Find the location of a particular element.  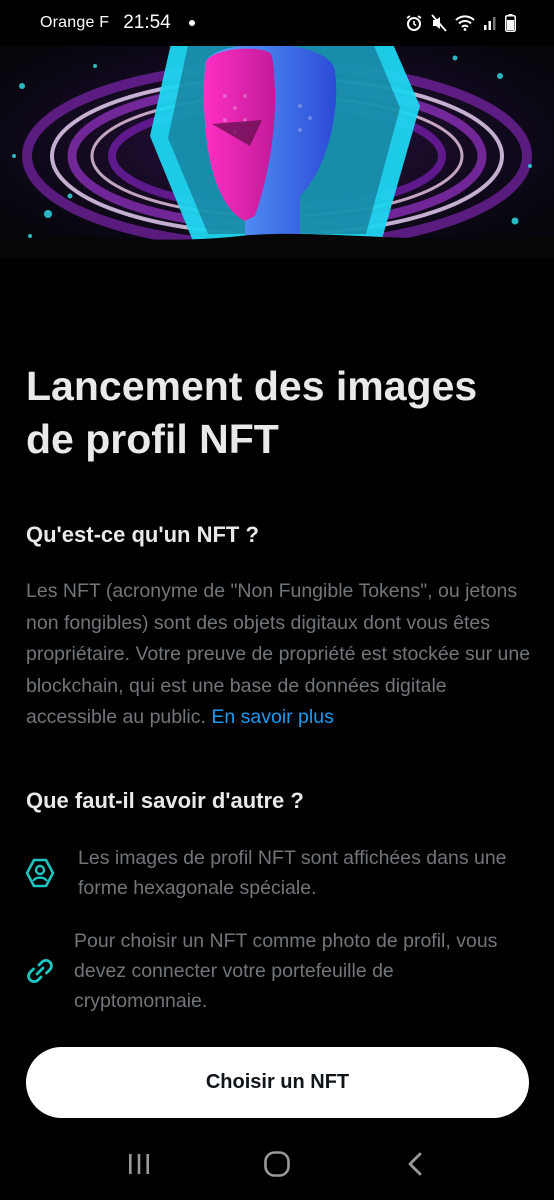

clock-time: 21:54 is located at coordinates (147, 22).